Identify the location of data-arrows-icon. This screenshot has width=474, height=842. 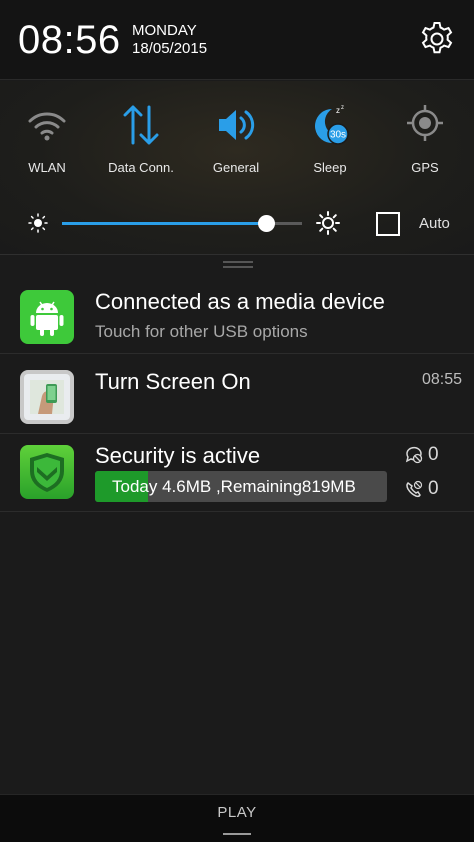
(141, 125).